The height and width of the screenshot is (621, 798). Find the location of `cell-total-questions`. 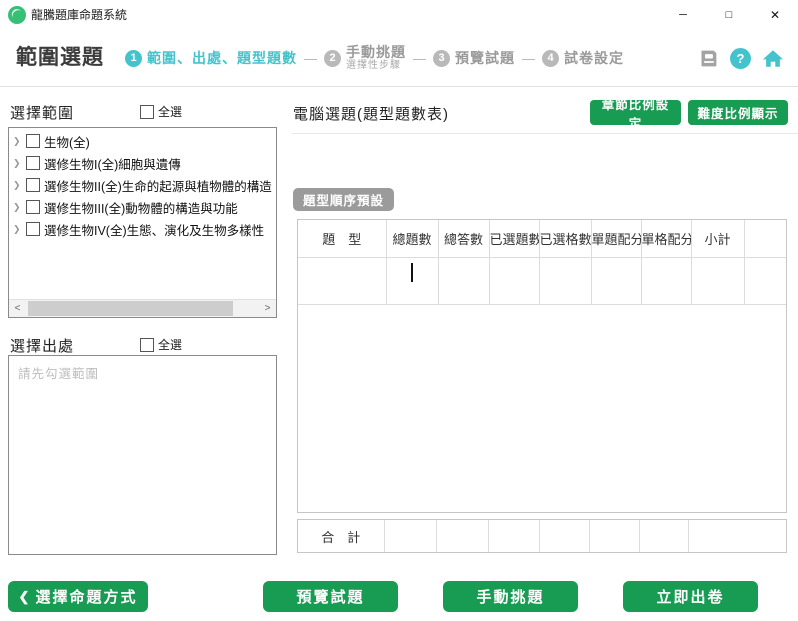

cell-total-questions is located at coordinates (412, 281).